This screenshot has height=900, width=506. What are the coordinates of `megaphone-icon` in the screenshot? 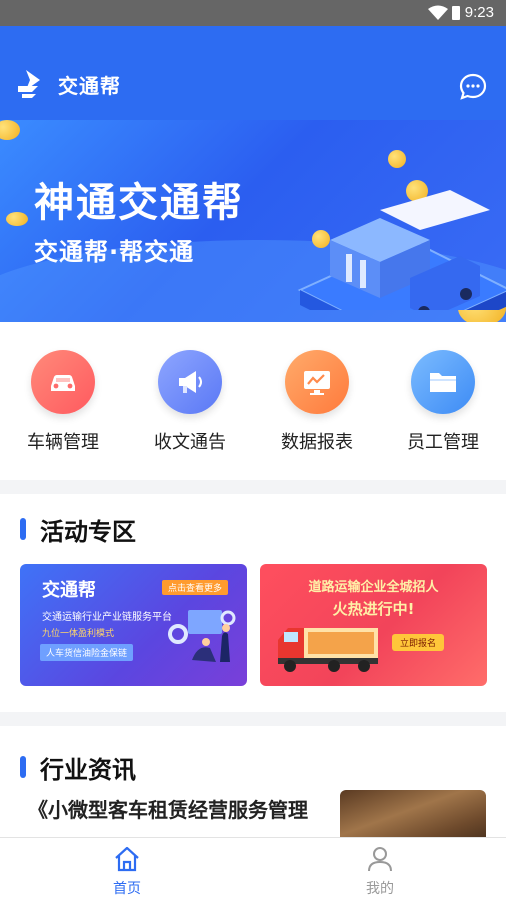 It's located at (190, 382).